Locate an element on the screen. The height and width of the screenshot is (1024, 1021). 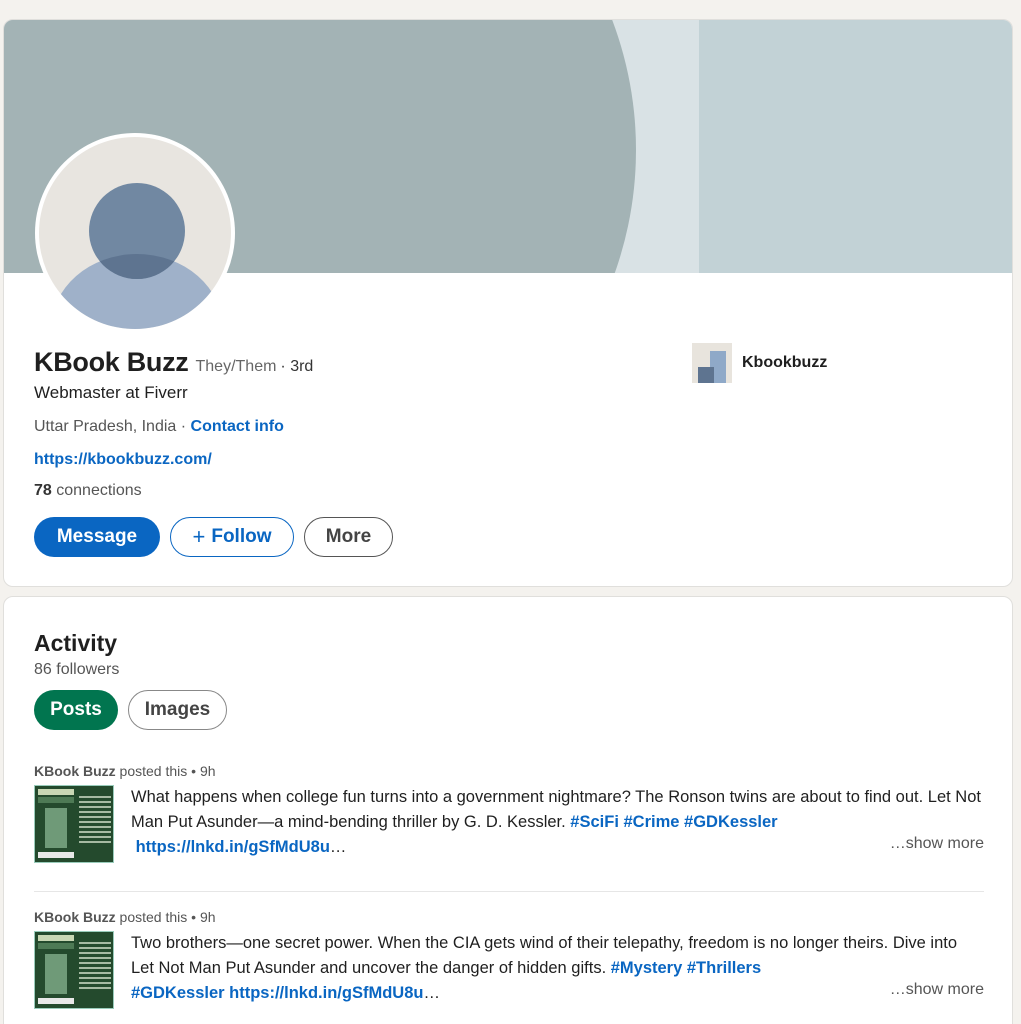
current-company: Kbookbuzz is located at coordinates (759, 363).